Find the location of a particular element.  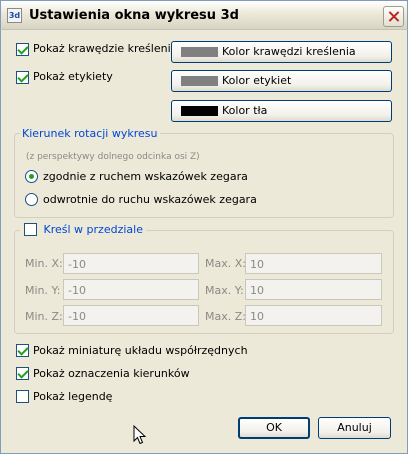

clockwise-label: zgodnie z ruchem wskazówek zegara is located at coordinates (145, 176).